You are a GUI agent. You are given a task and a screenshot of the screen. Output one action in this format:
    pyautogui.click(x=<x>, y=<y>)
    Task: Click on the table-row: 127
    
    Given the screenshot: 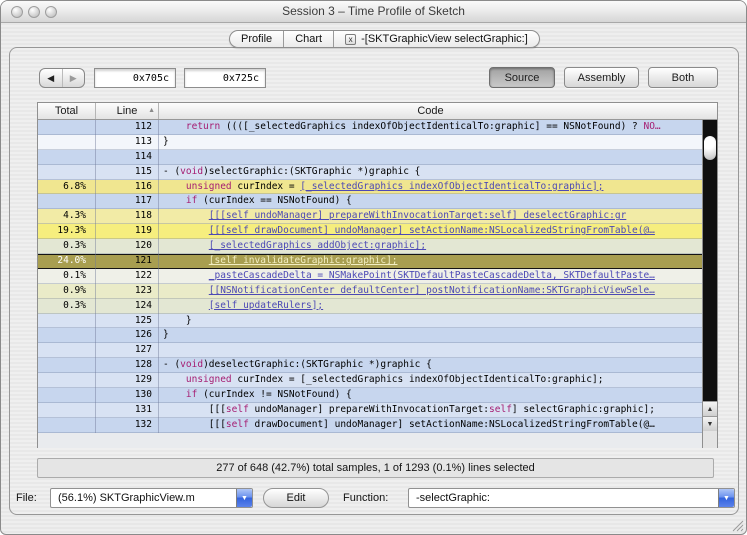 What is the action you would take?
    pyautogui.click(x=370, y=351)
    